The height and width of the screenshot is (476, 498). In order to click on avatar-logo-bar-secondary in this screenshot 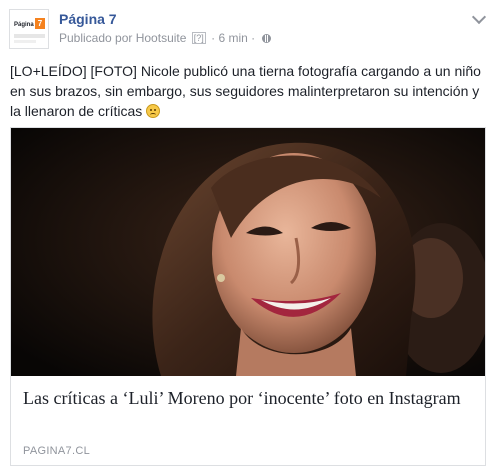, I will do `click(25, 41)`.